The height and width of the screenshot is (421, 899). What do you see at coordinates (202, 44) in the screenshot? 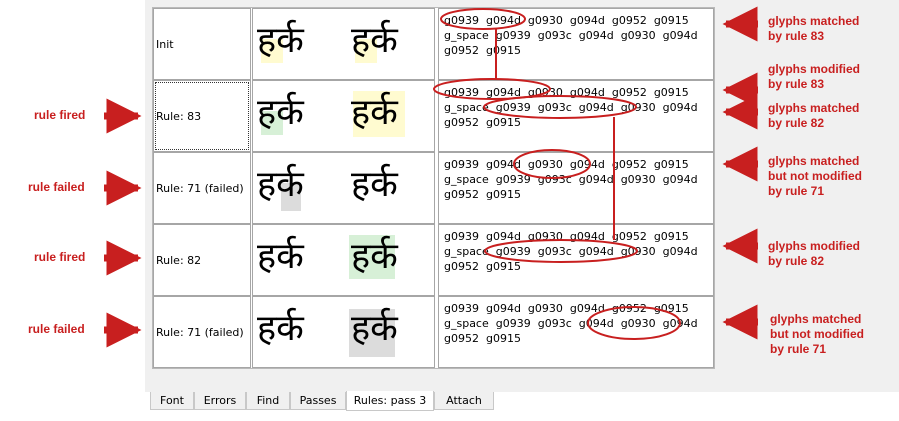
I see `rule-label: Init` at bounding box center [202, 44].